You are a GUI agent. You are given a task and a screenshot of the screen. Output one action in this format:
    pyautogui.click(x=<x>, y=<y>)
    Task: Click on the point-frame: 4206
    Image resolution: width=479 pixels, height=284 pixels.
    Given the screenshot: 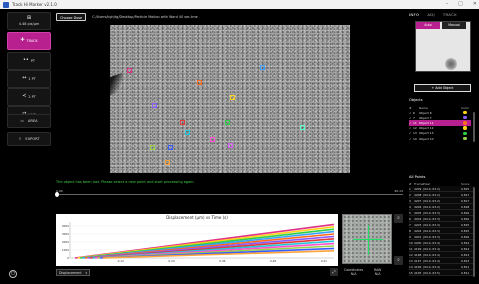 What is the action you would take?
    pyautogui.click(x=418, y=207)
    